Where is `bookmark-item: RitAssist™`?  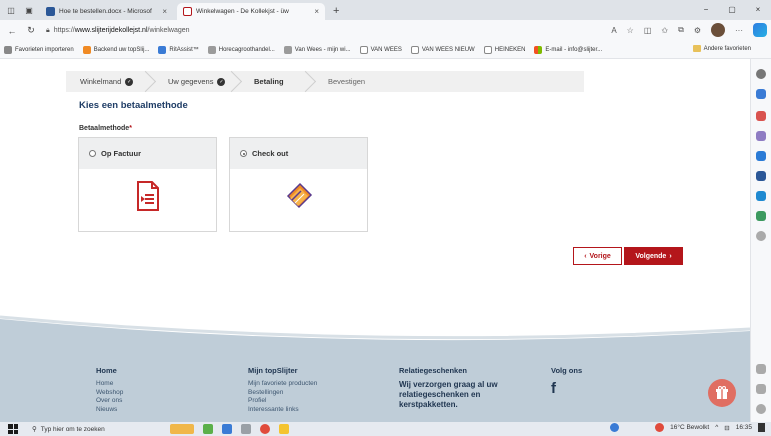
bookmark-item: RitAssist™ is located at coordinates (178, 49).